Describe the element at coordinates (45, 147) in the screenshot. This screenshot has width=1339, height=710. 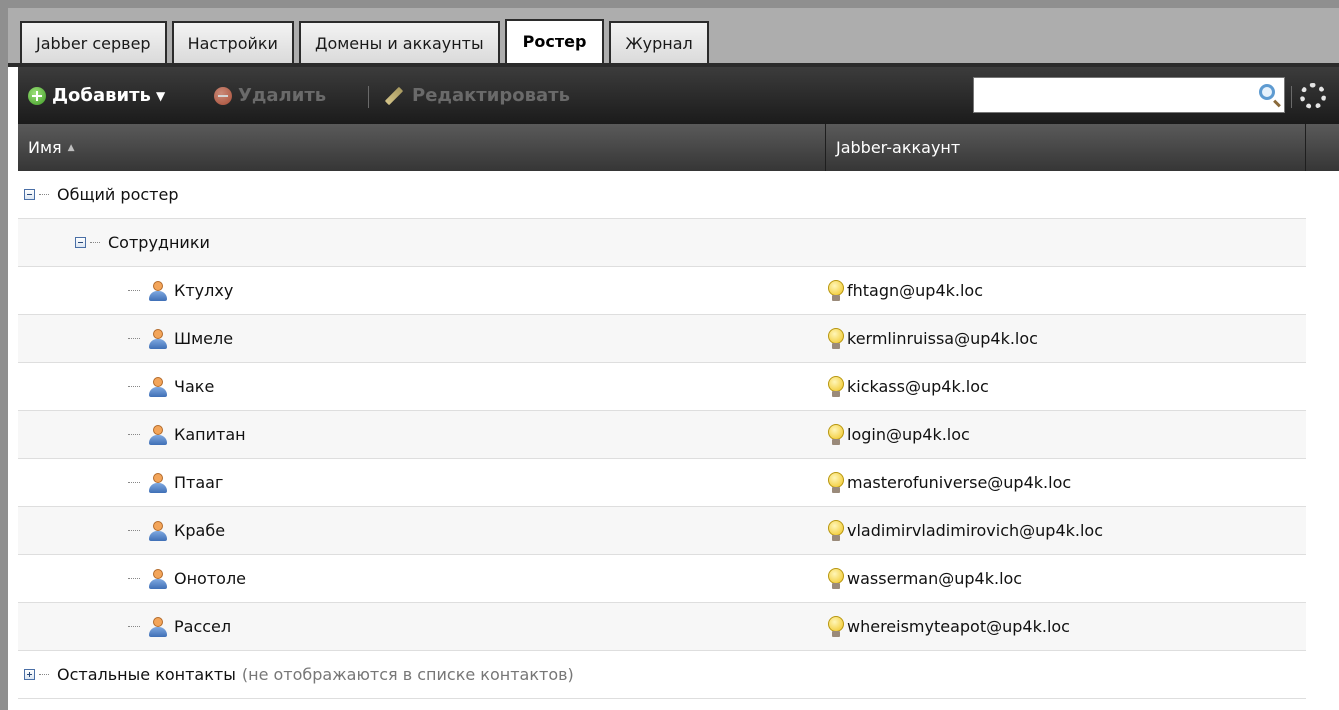
I see `column-name-label: Имя` at that location.